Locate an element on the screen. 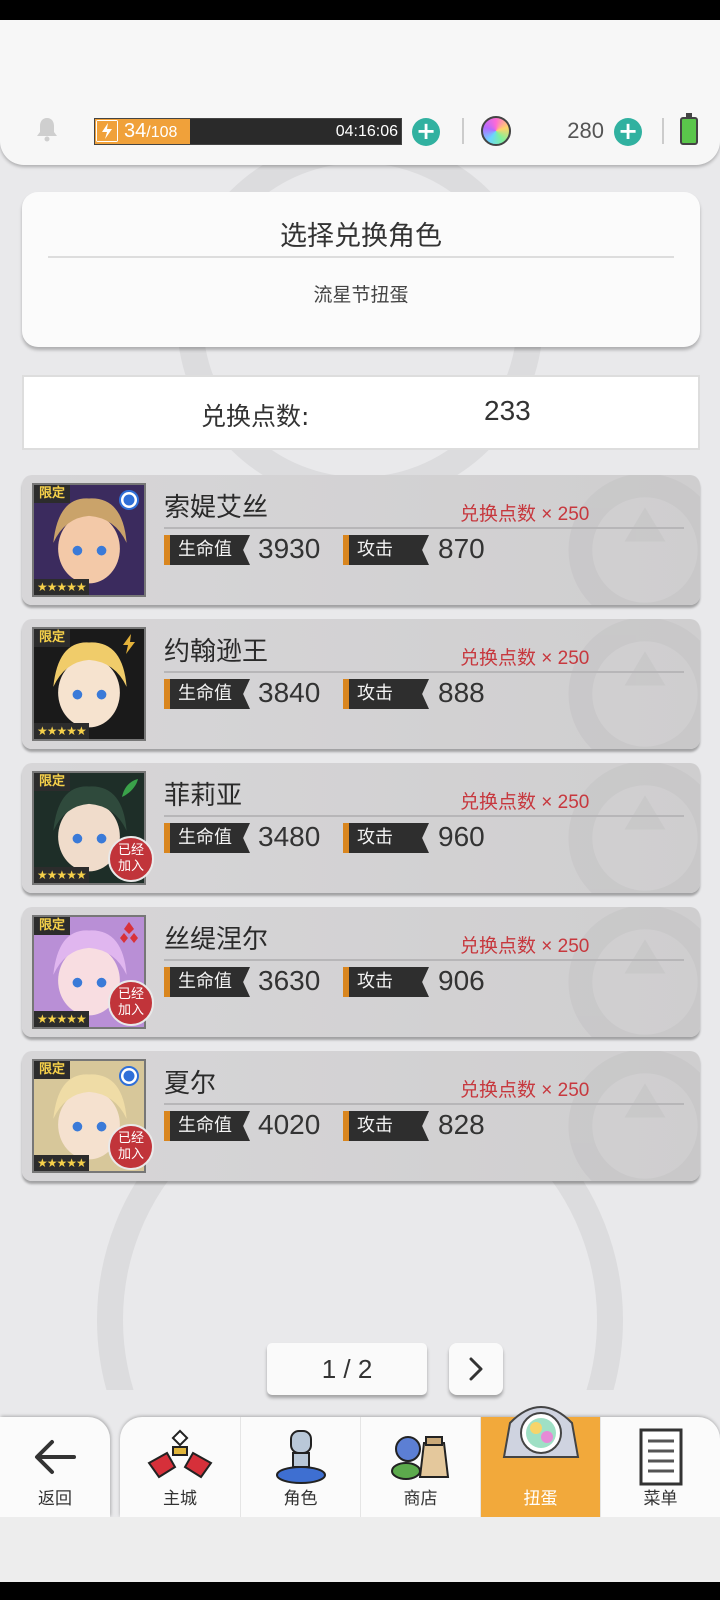  system-bottom-bar is located at coordinates (360, 1591).